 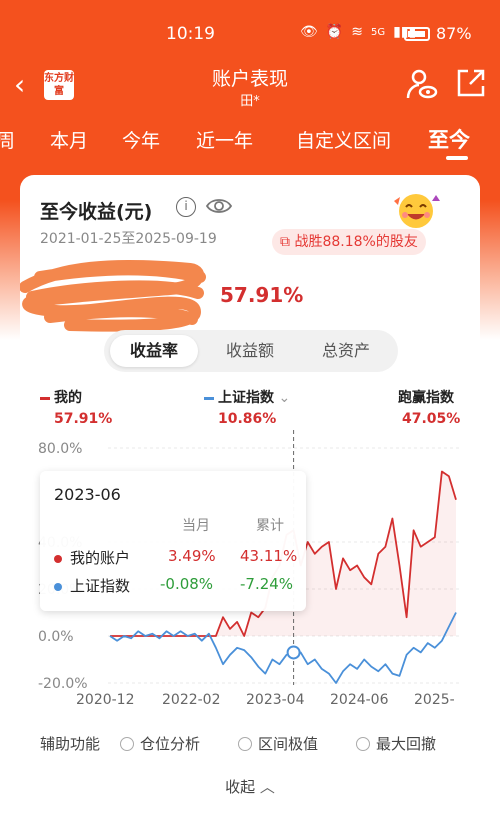 What do you see at coordinates (87, 494) in the screenshot?
I see `tooltip-month: 2023-06` at bounding box center [87, 494].